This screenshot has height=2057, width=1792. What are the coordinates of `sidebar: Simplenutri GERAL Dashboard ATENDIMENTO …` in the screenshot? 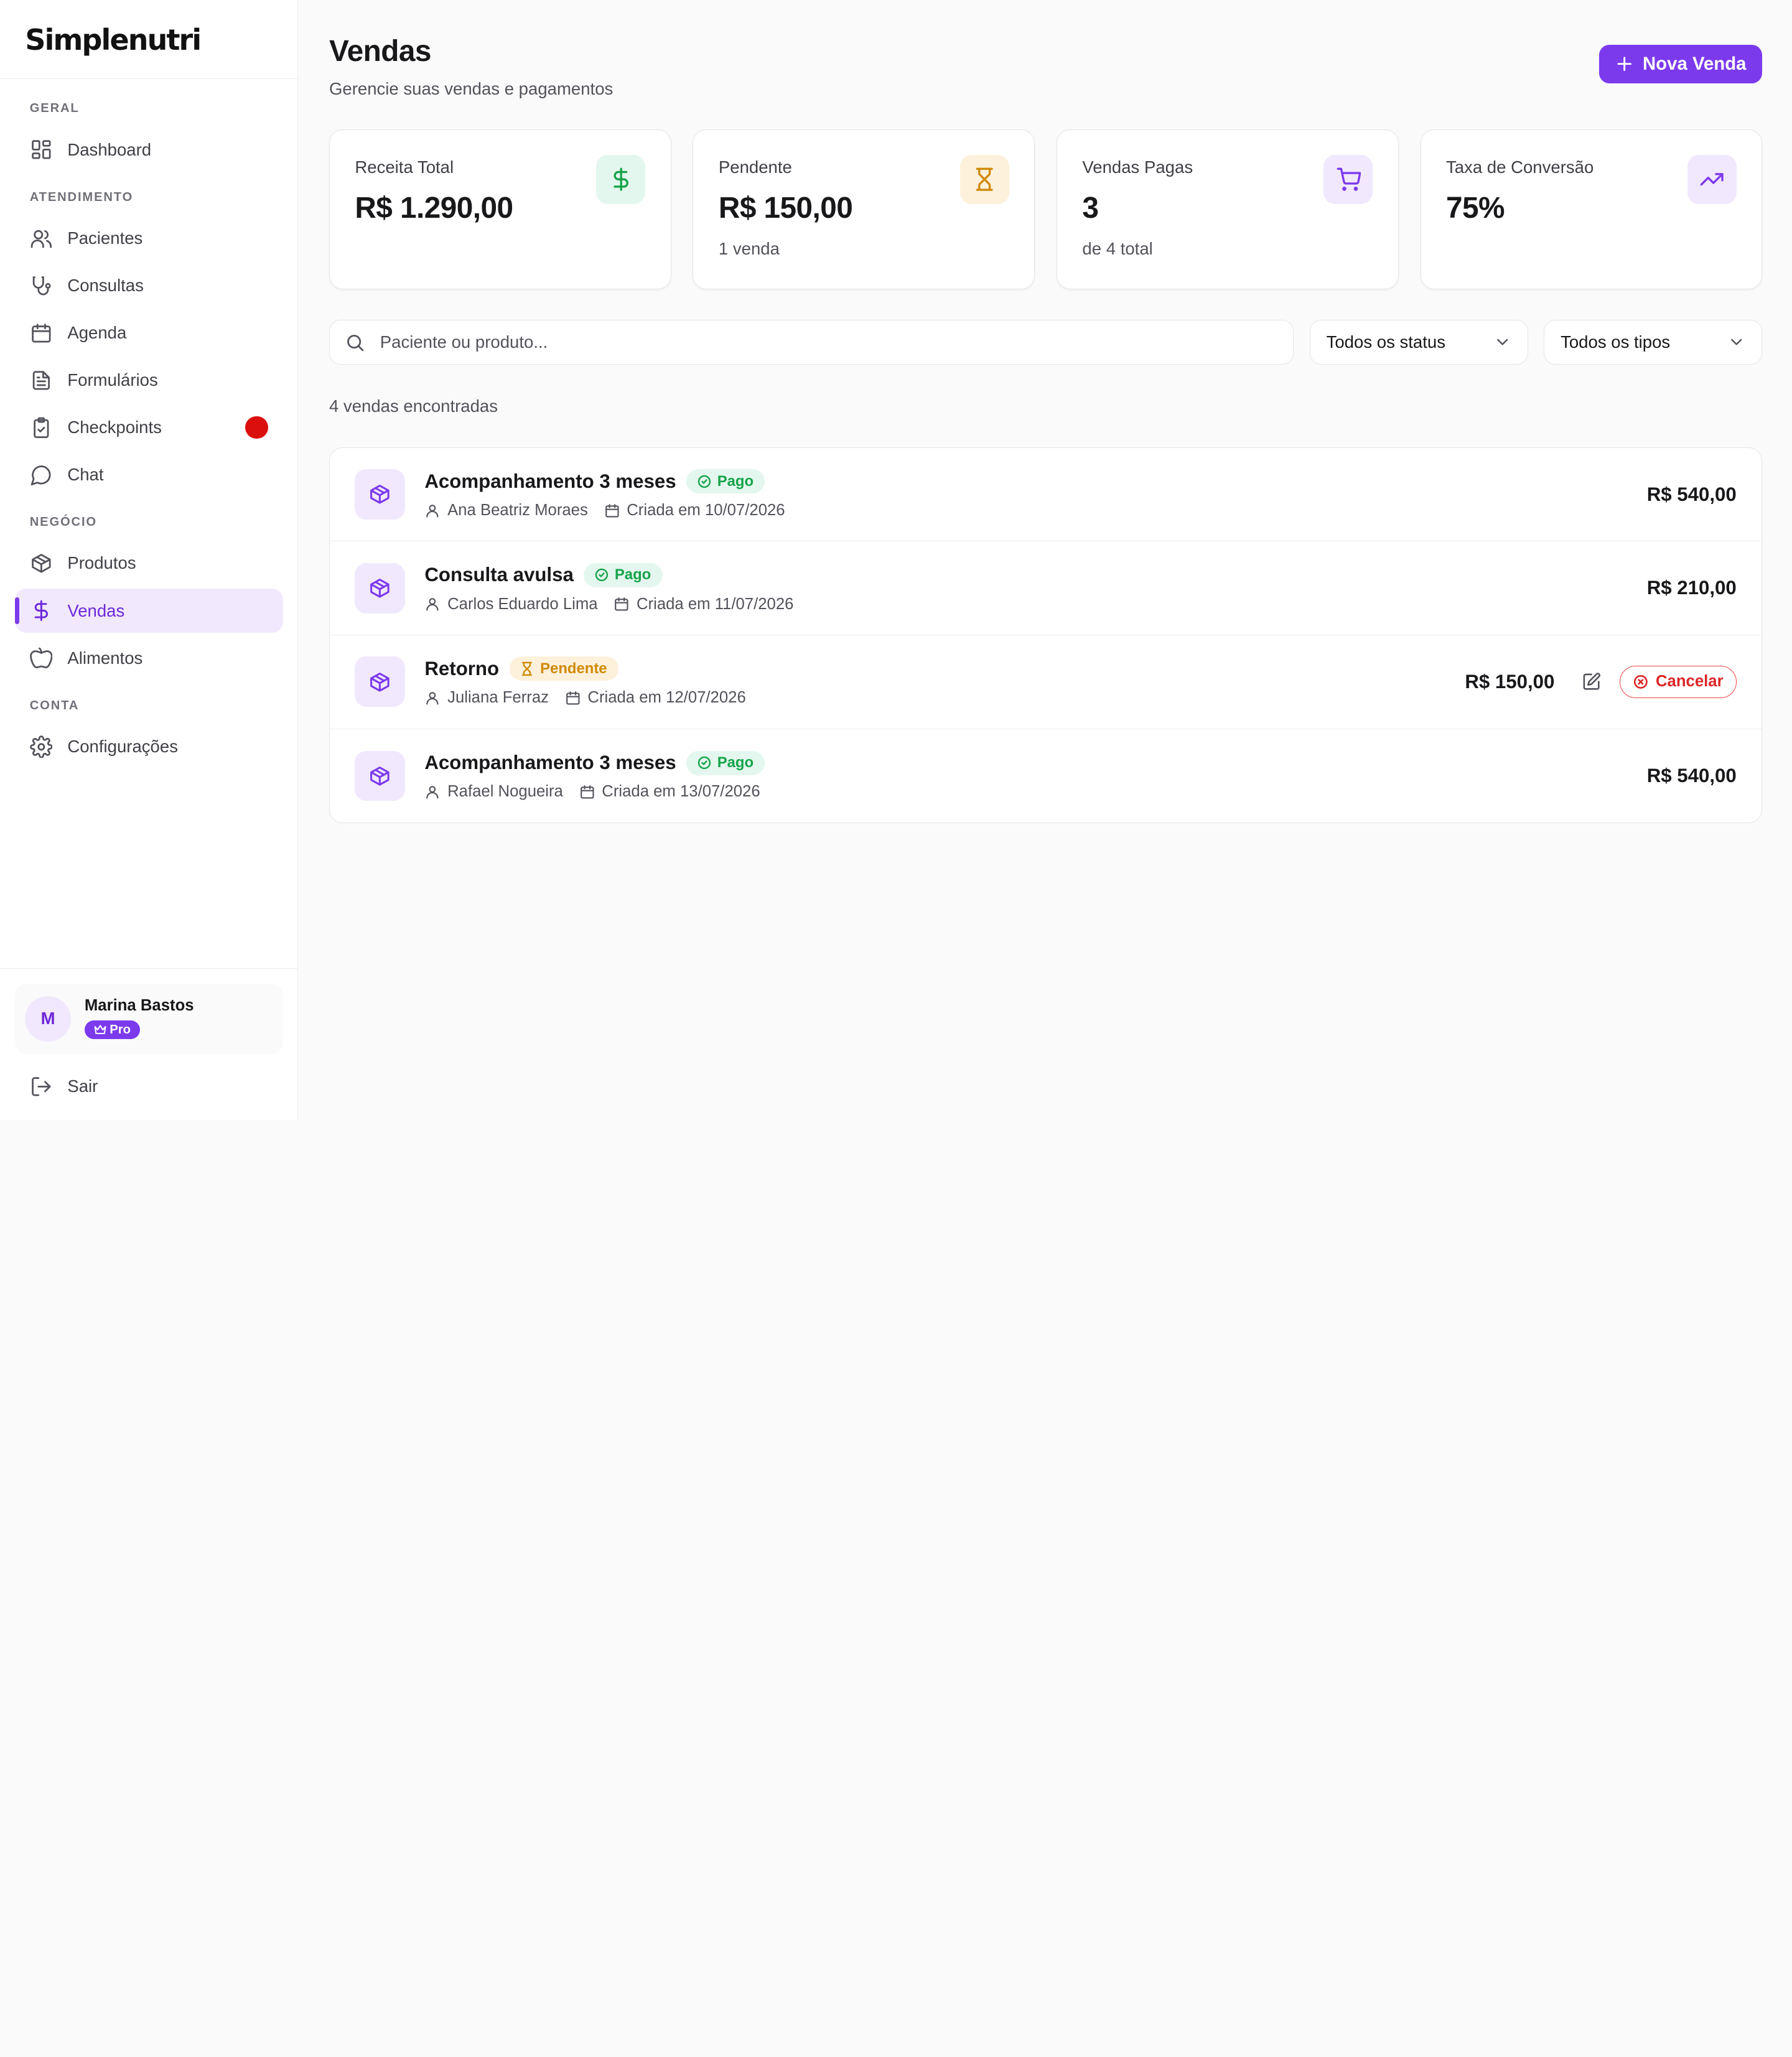 It's located at (149, 560).